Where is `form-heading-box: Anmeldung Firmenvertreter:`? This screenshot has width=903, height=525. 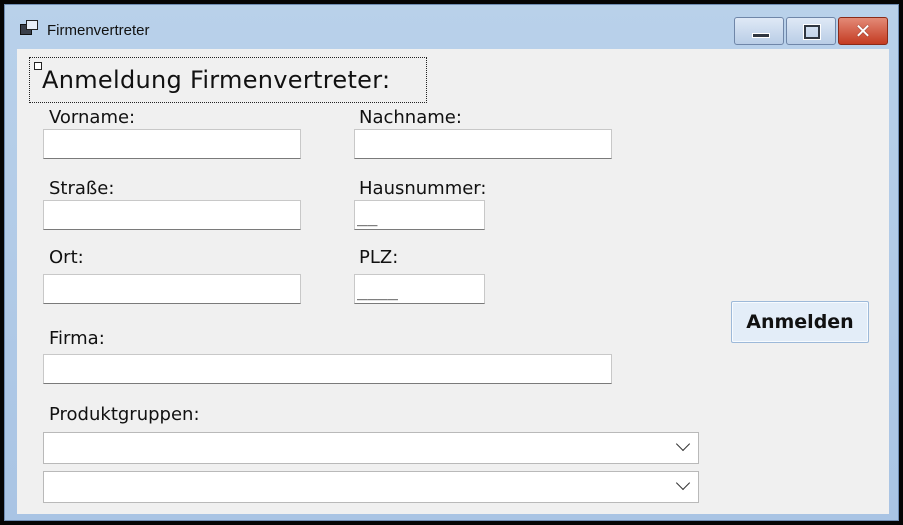 form-heading-box: Anmeldung Firmenvertreter: is located at coordinates (228, 80).